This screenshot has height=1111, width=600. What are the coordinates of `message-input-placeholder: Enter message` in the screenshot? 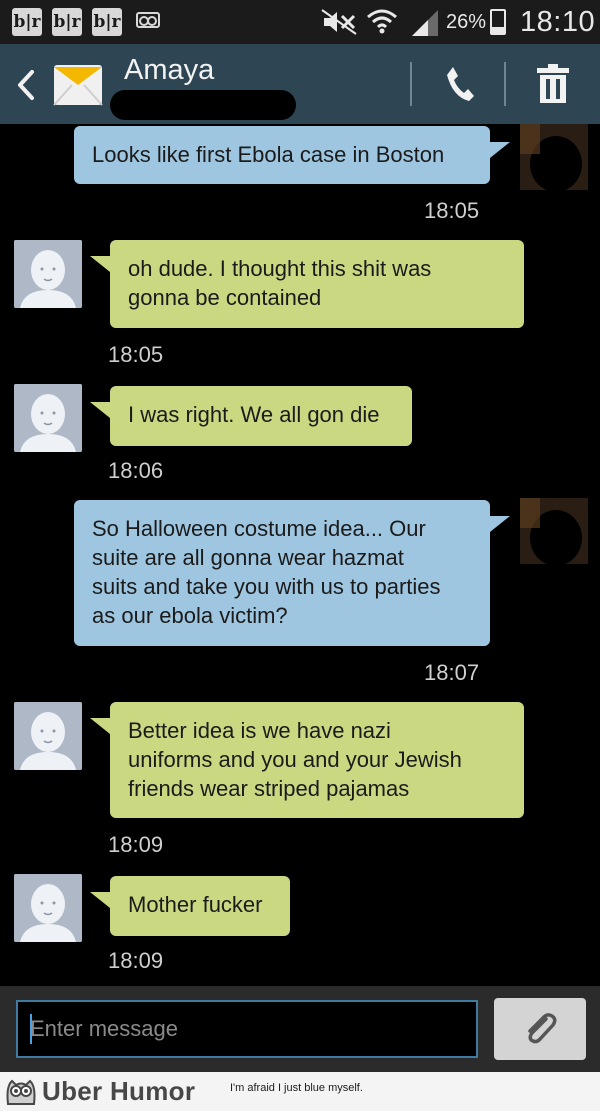 It's located at (104, 1028).